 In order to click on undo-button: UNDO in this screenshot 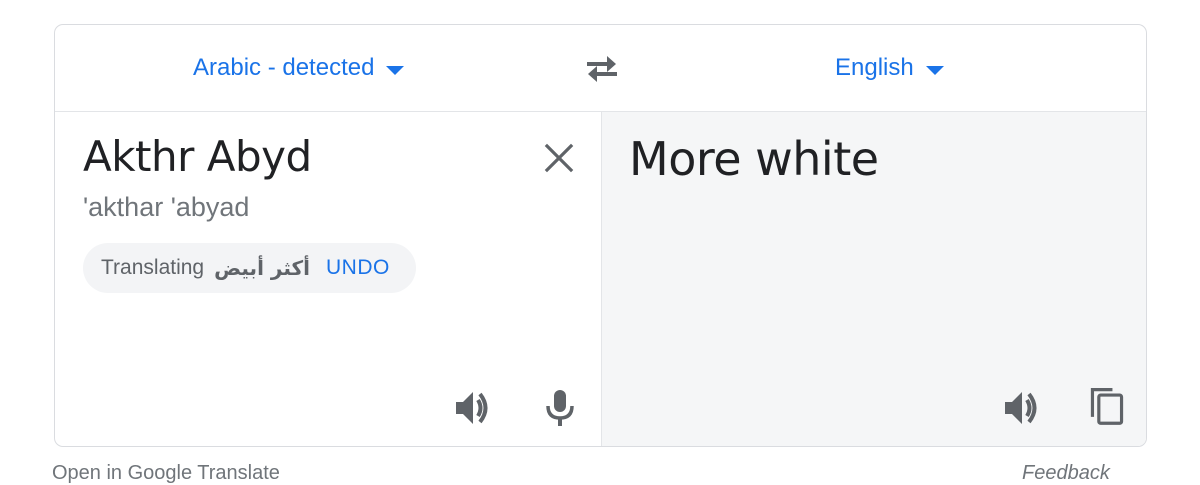, I will do `click(358, 268)`.